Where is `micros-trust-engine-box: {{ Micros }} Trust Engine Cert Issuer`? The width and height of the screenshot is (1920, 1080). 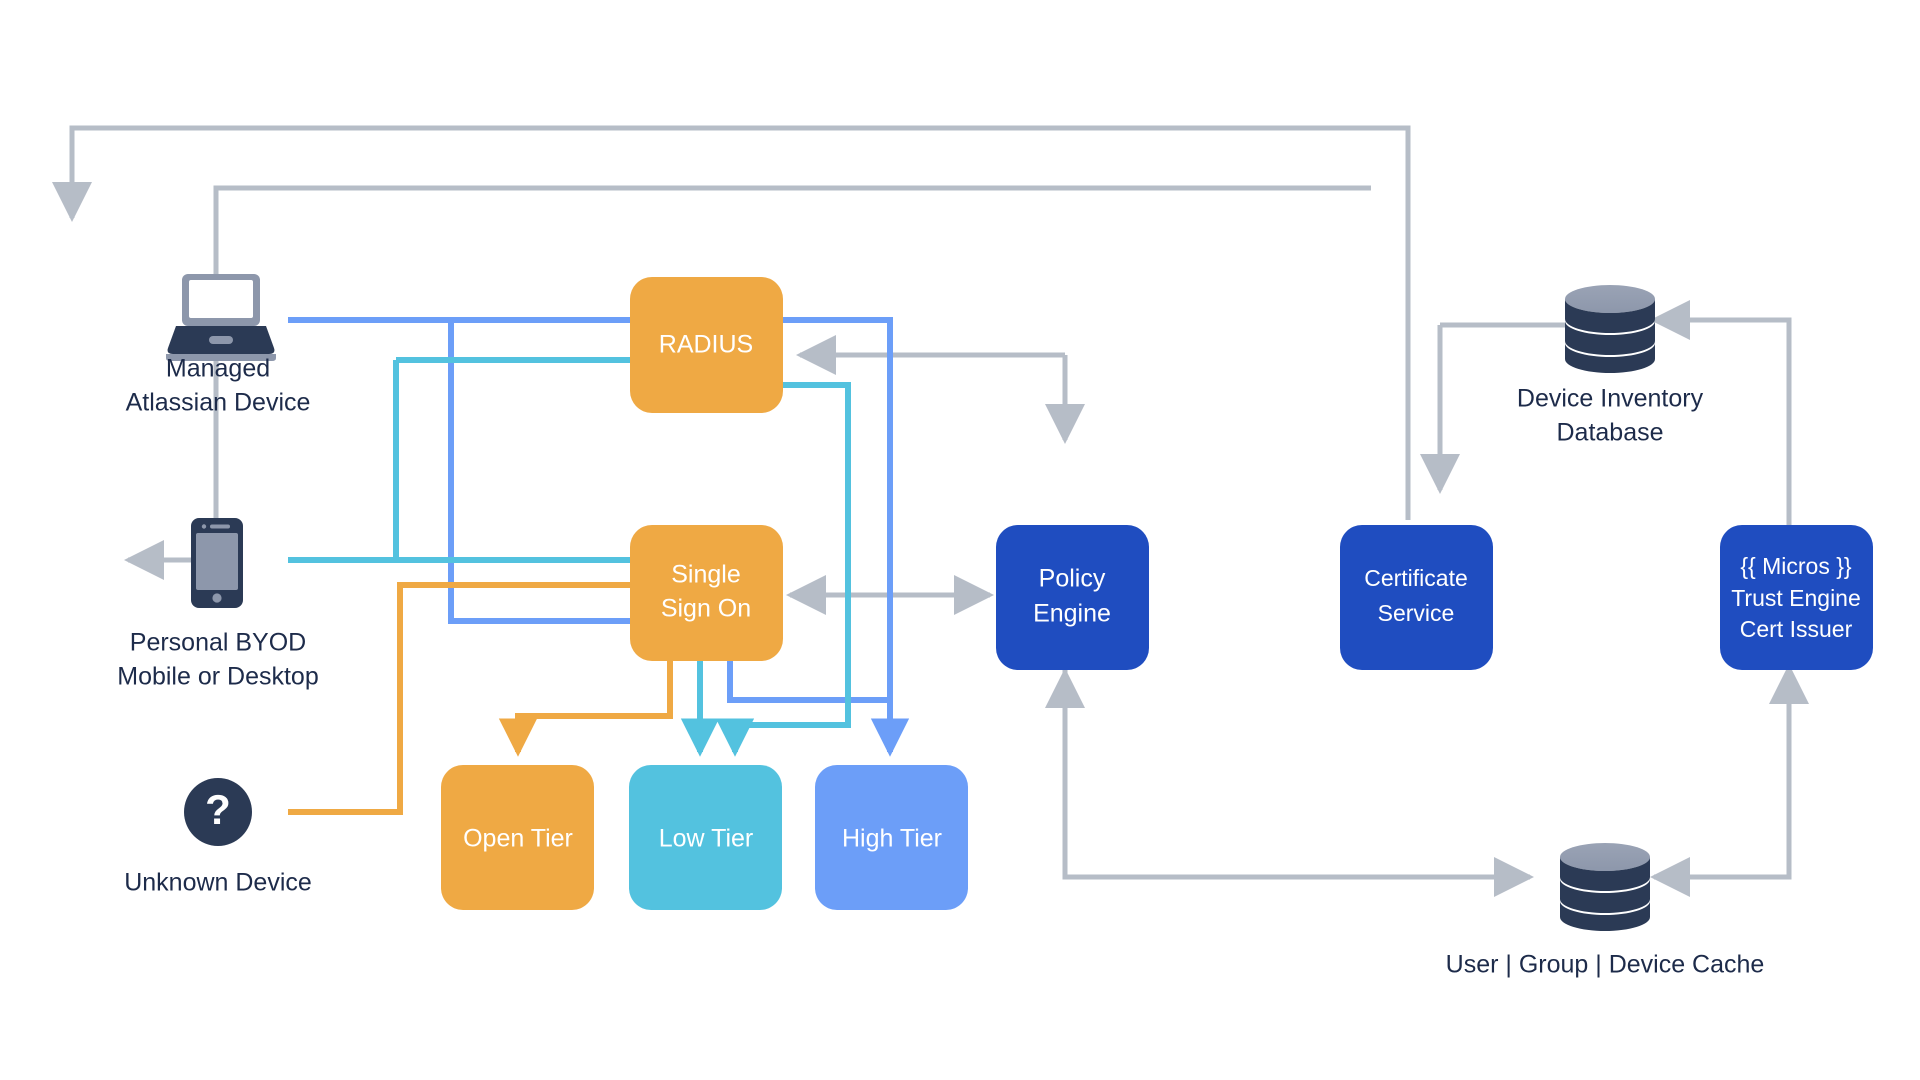
micros-trust-engine-box: {{ Micros }} Trust Engine Cert Issuer is located at coordinates (1796, 597).